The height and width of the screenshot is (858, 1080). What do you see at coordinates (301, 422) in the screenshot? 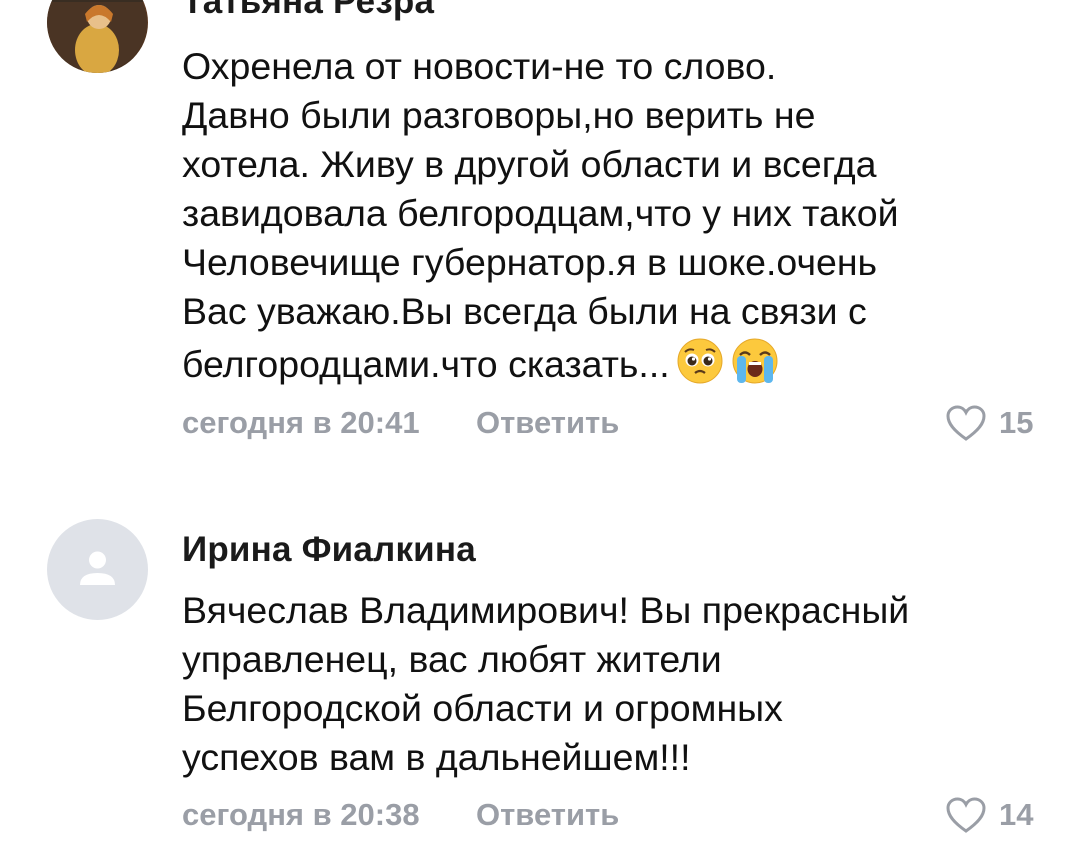
I see `comment-timestamp: сегодня в 20:41` at bounding box center [301, 422].